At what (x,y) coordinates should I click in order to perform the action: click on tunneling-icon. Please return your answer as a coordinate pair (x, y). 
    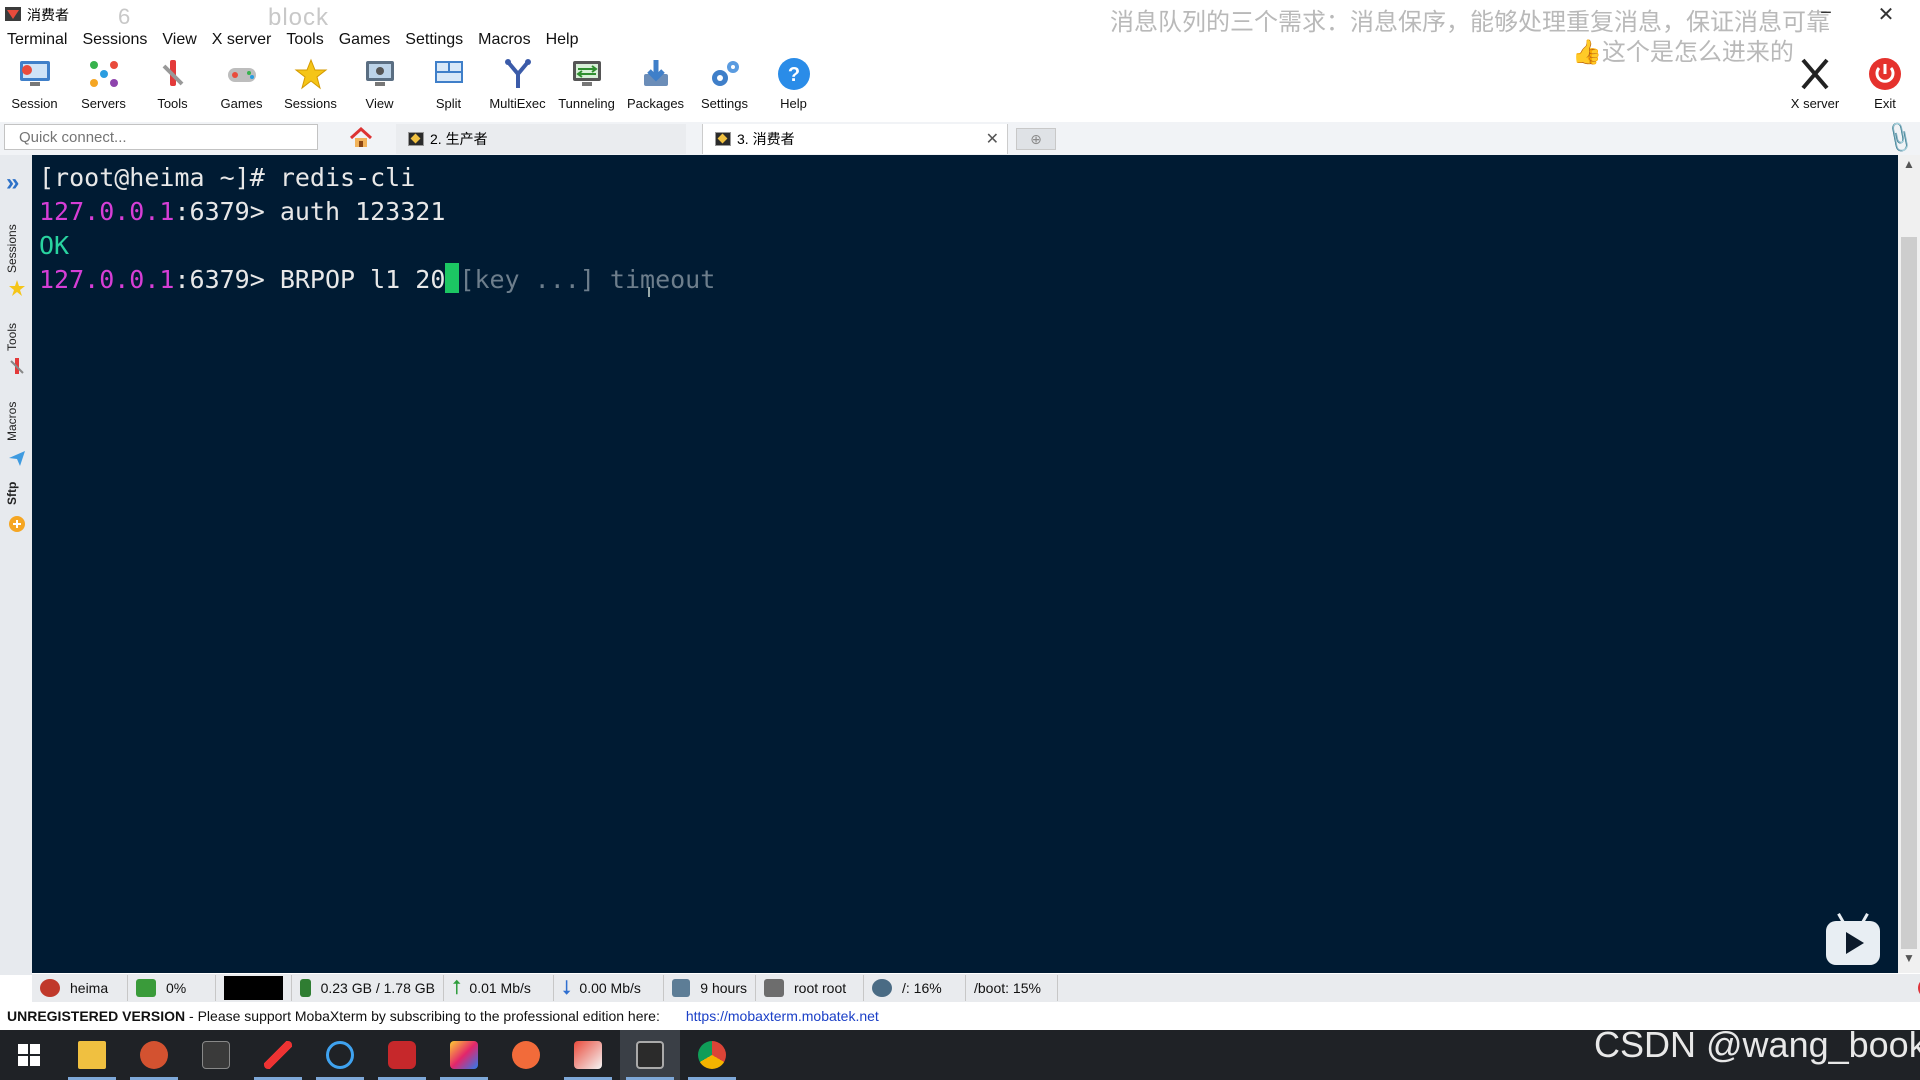
    Looking at the image, I should click on (587, 74).